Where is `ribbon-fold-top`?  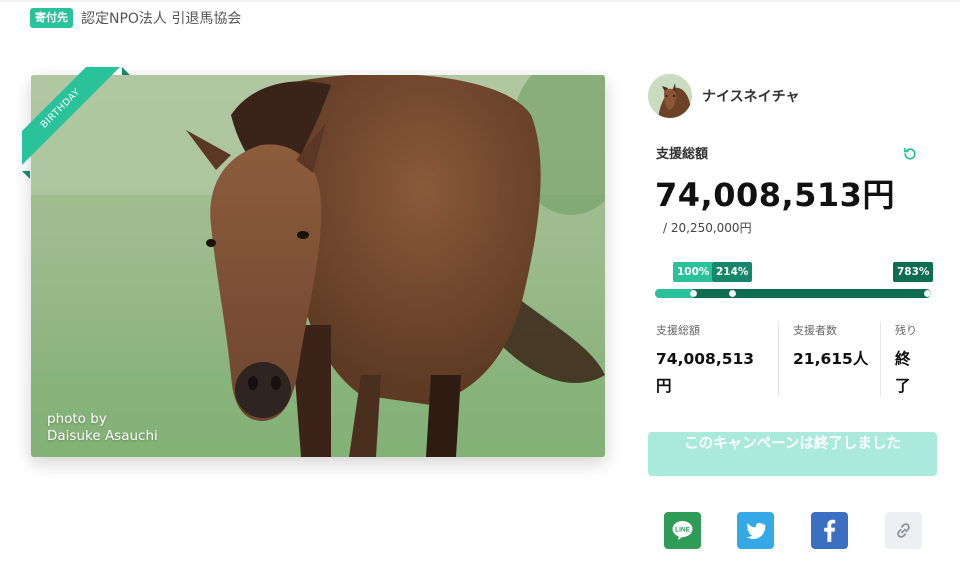
ribbon-fold-top is located at coordinates (126, 71).